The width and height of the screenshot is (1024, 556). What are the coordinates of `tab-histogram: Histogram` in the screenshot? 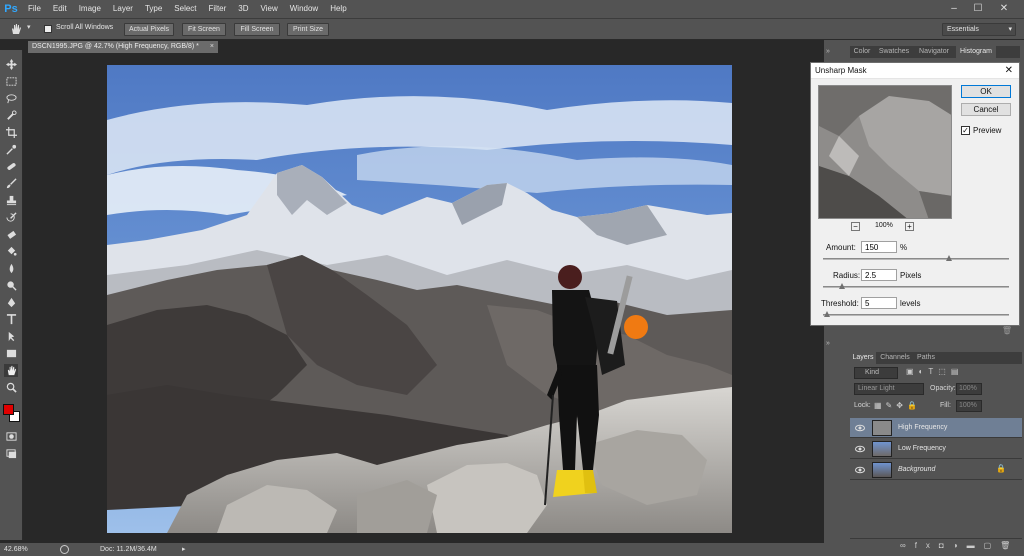 It's located at (976, 52).